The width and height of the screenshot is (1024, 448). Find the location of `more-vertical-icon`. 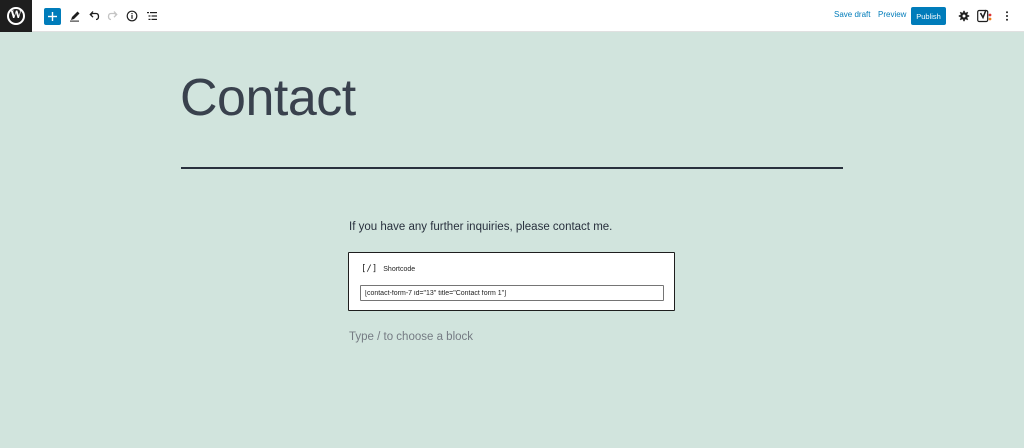

more-vertical-icon is located at coordinates (1007, 16).